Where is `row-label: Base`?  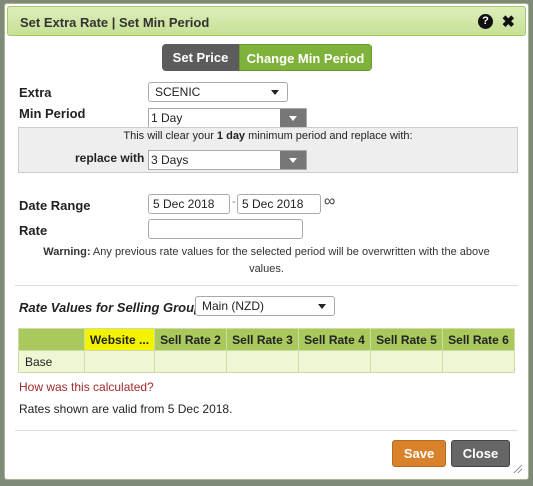 row-label: Base is located at coordinates (51, 361).